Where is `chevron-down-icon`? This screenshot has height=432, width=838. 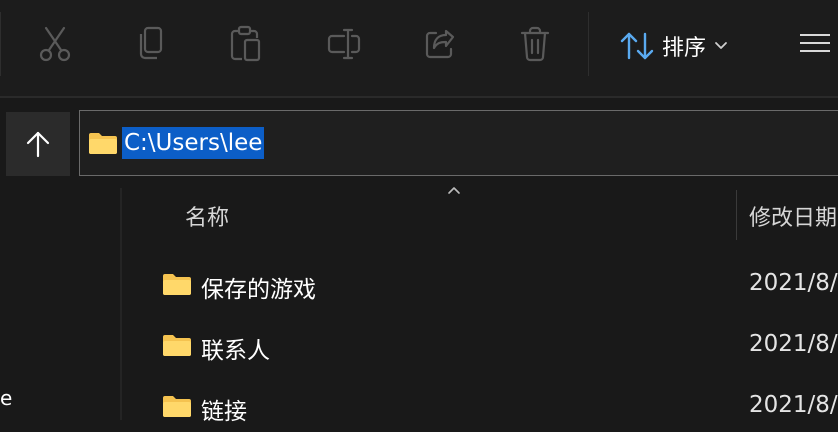
chevron-down-icon is located at coordinates (721, 45).